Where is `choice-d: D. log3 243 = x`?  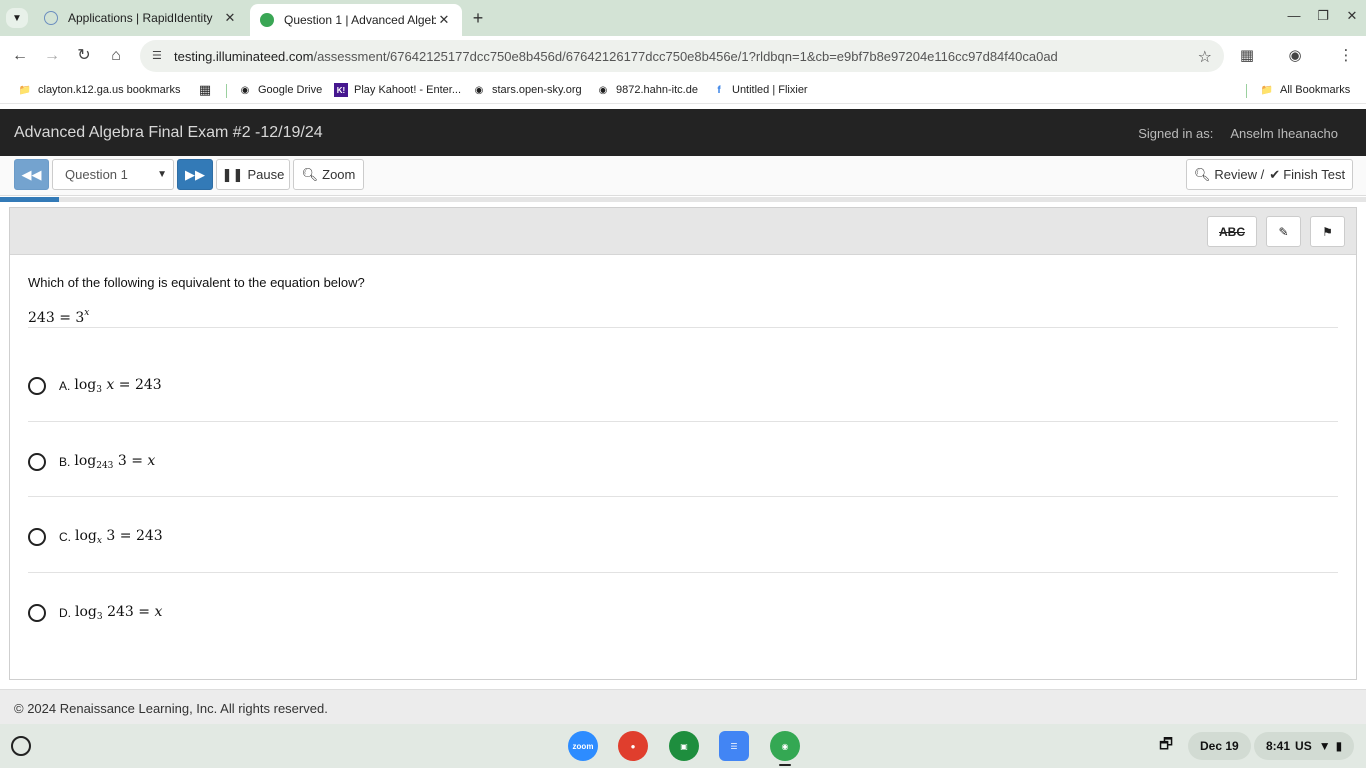 choice-d: D. log3 243 = x is located at coordinates (95, 613).